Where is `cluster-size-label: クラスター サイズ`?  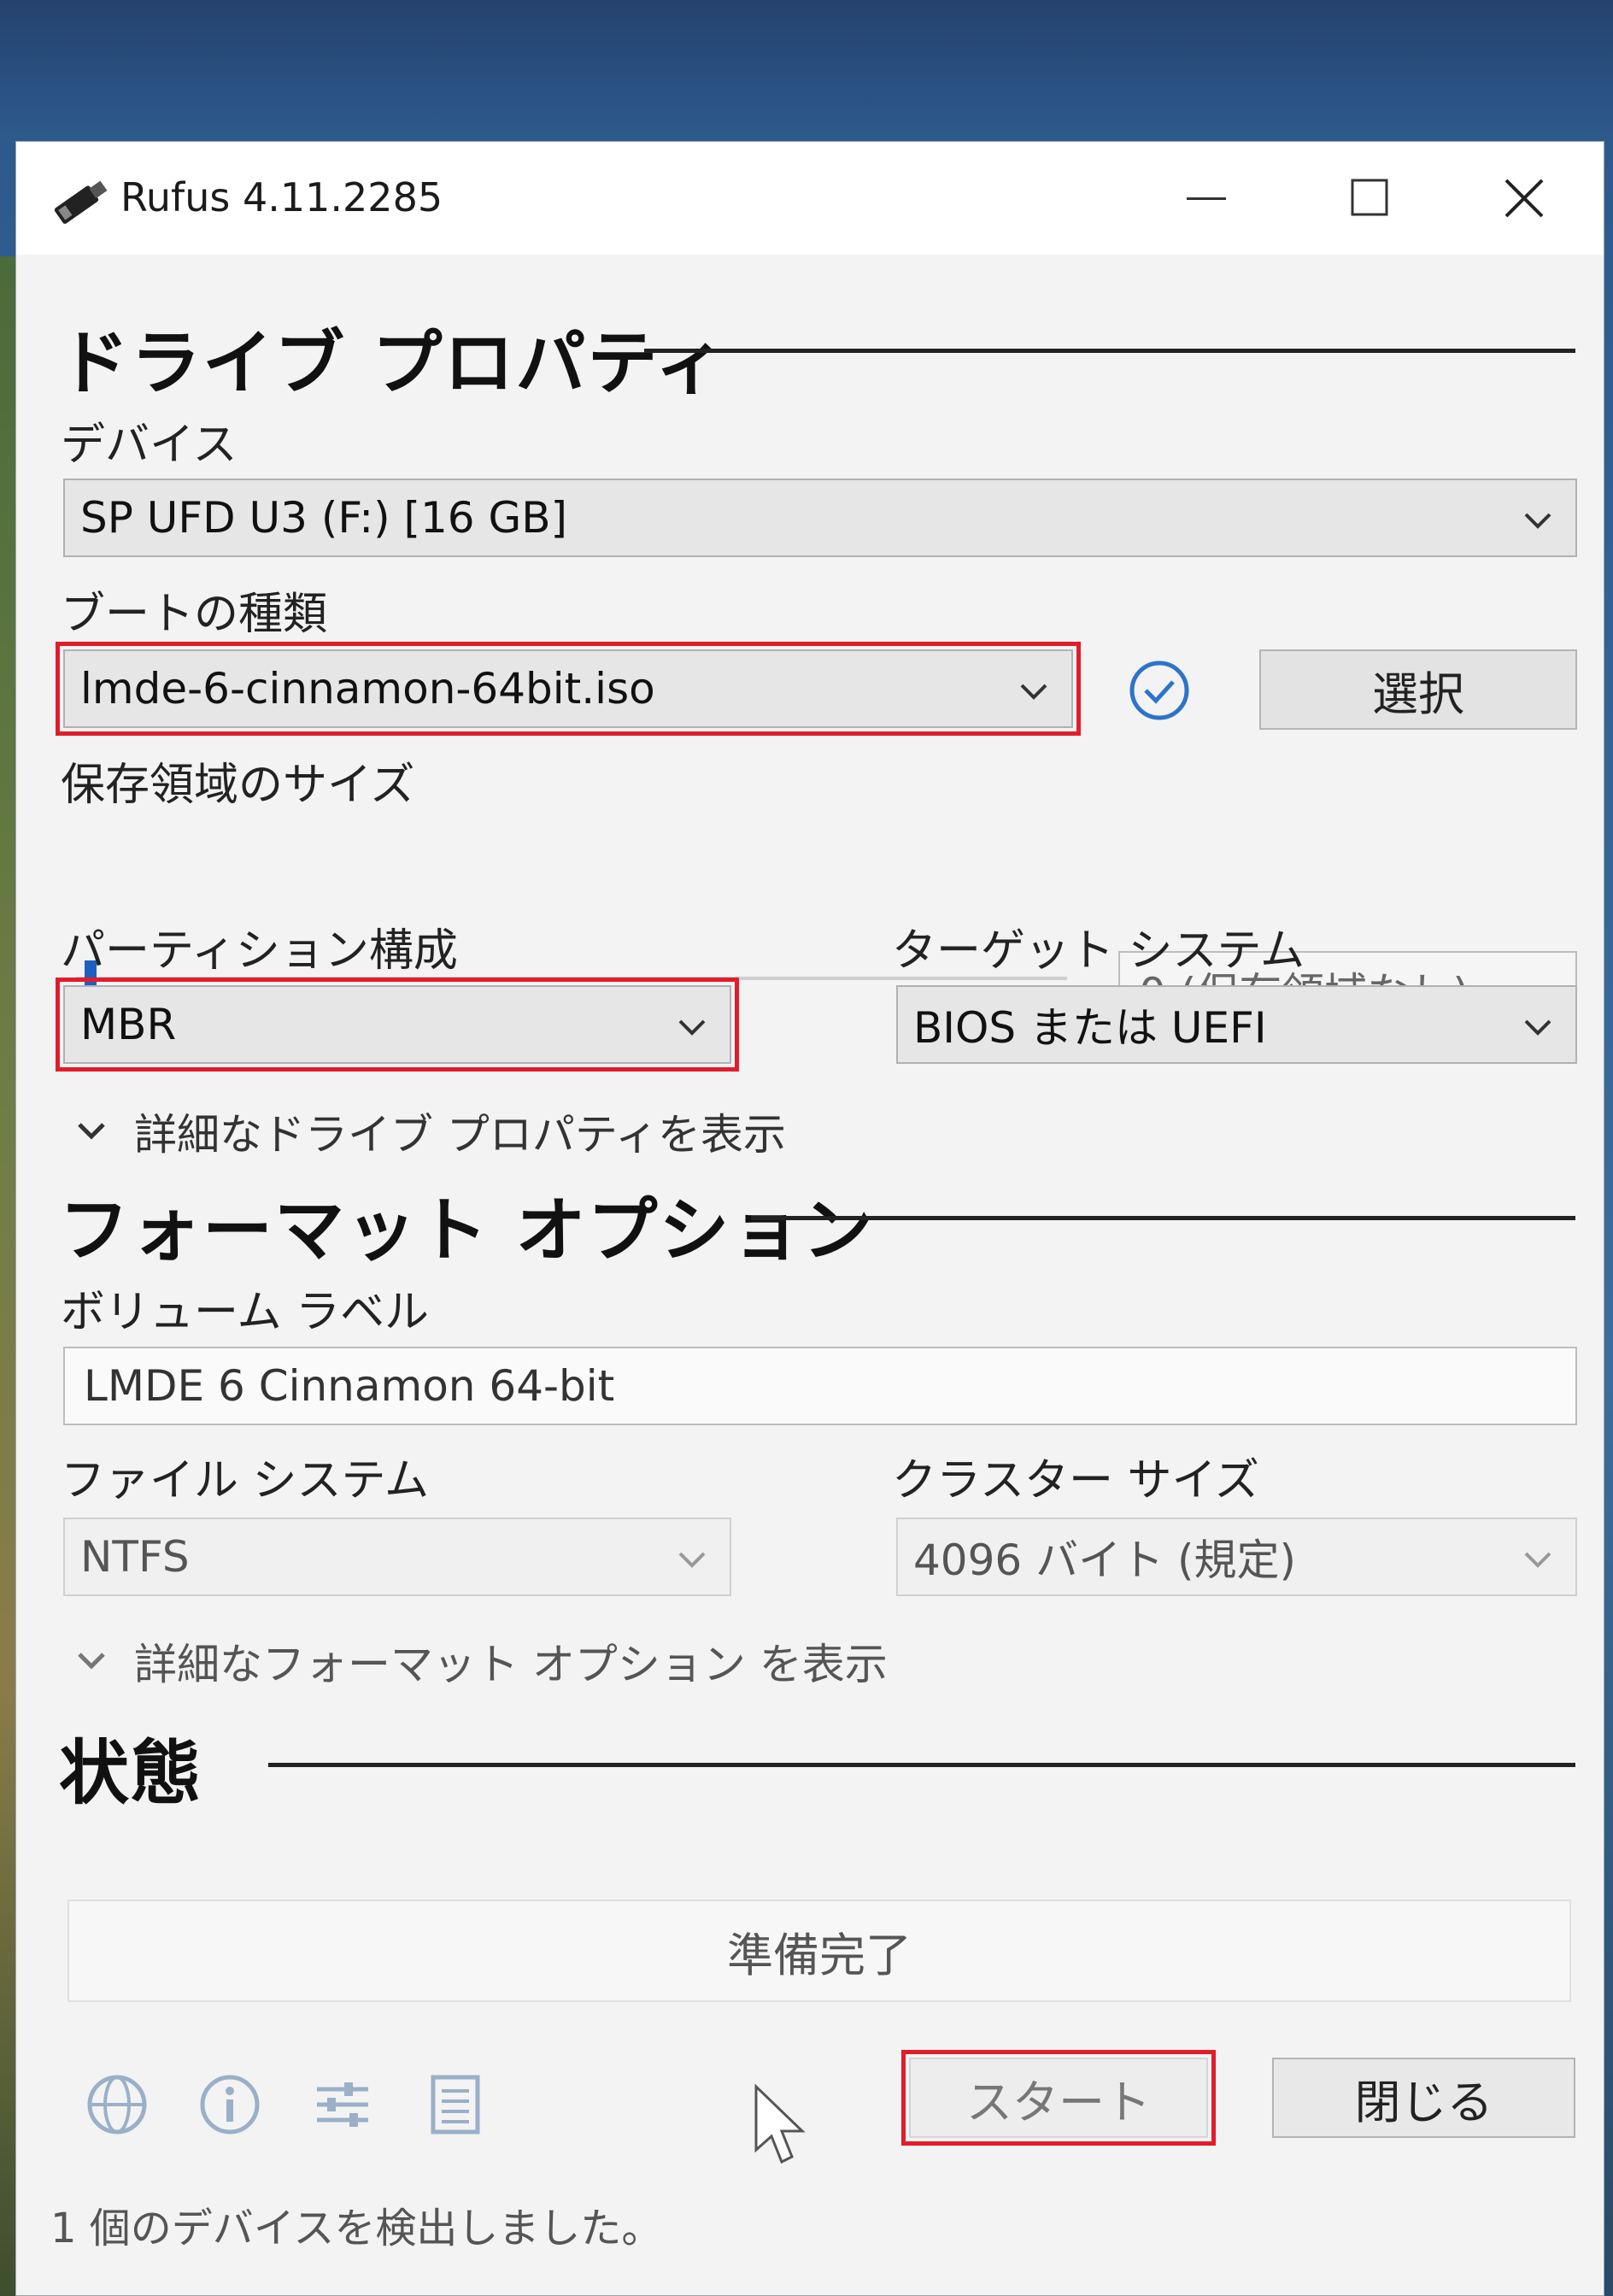 cluster-size-label: クラスター サイズ is located at coordinates (1075, 1481).